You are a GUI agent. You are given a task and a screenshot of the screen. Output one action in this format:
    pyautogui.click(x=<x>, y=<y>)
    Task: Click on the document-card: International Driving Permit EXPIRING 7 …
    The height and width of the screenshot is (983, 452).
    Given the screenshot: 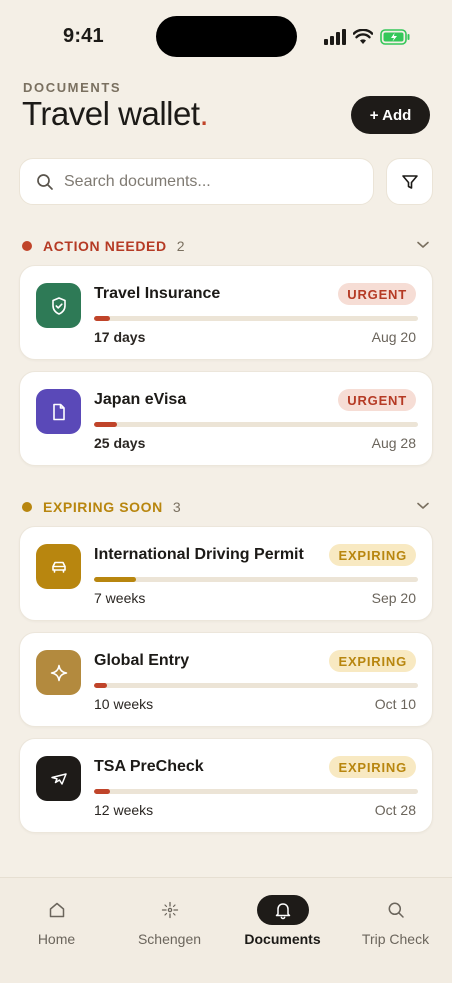 What is the action you would take?
    pyautogui.click(x=226, y=573)
    